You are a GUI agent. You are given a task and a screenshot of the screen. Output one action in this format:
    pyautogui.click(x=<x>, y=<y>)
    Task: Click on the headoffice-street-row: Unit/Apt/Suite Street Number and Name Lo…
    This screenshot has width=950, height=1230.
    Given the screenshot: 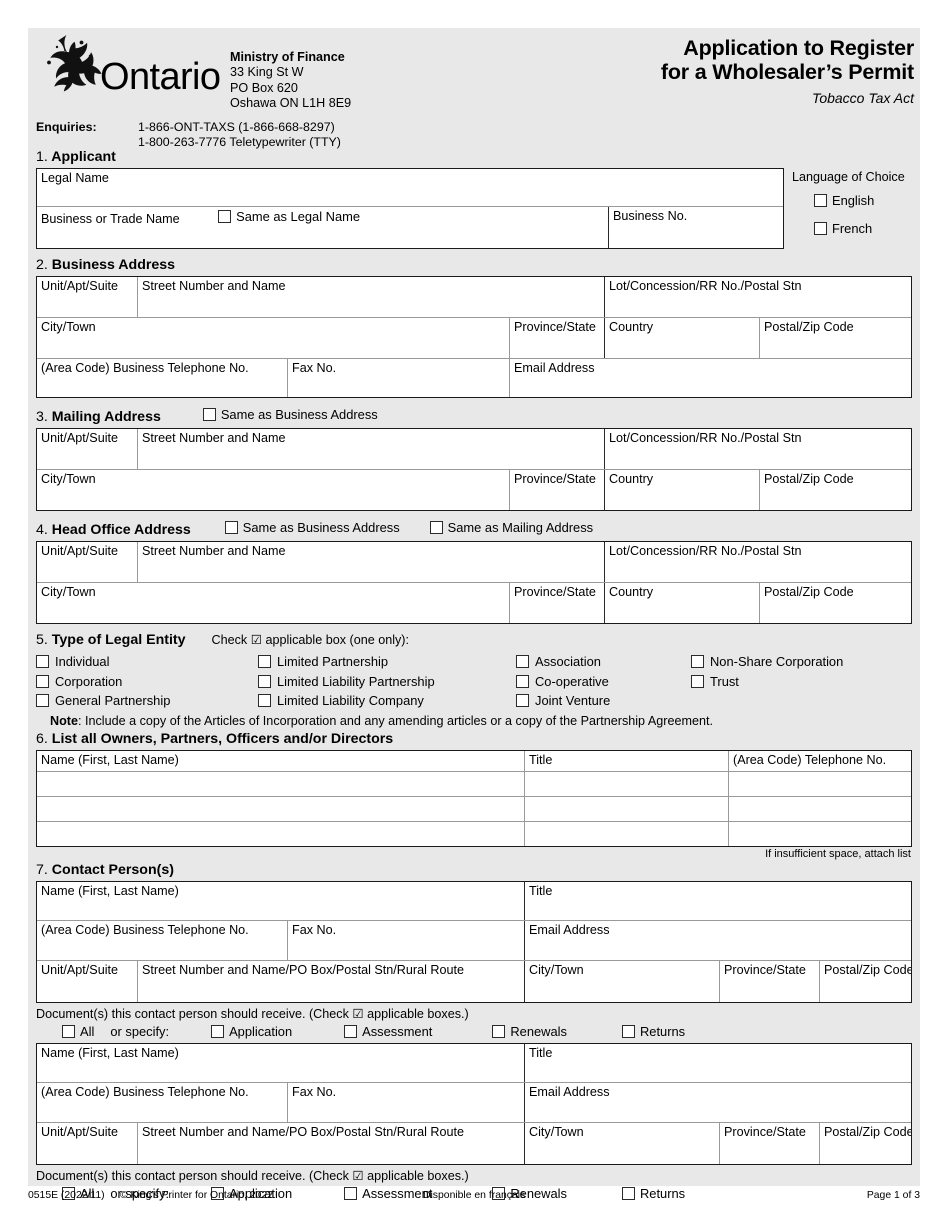 What is the action you would take?
    pyautogui.click(x=474, y=562)
    